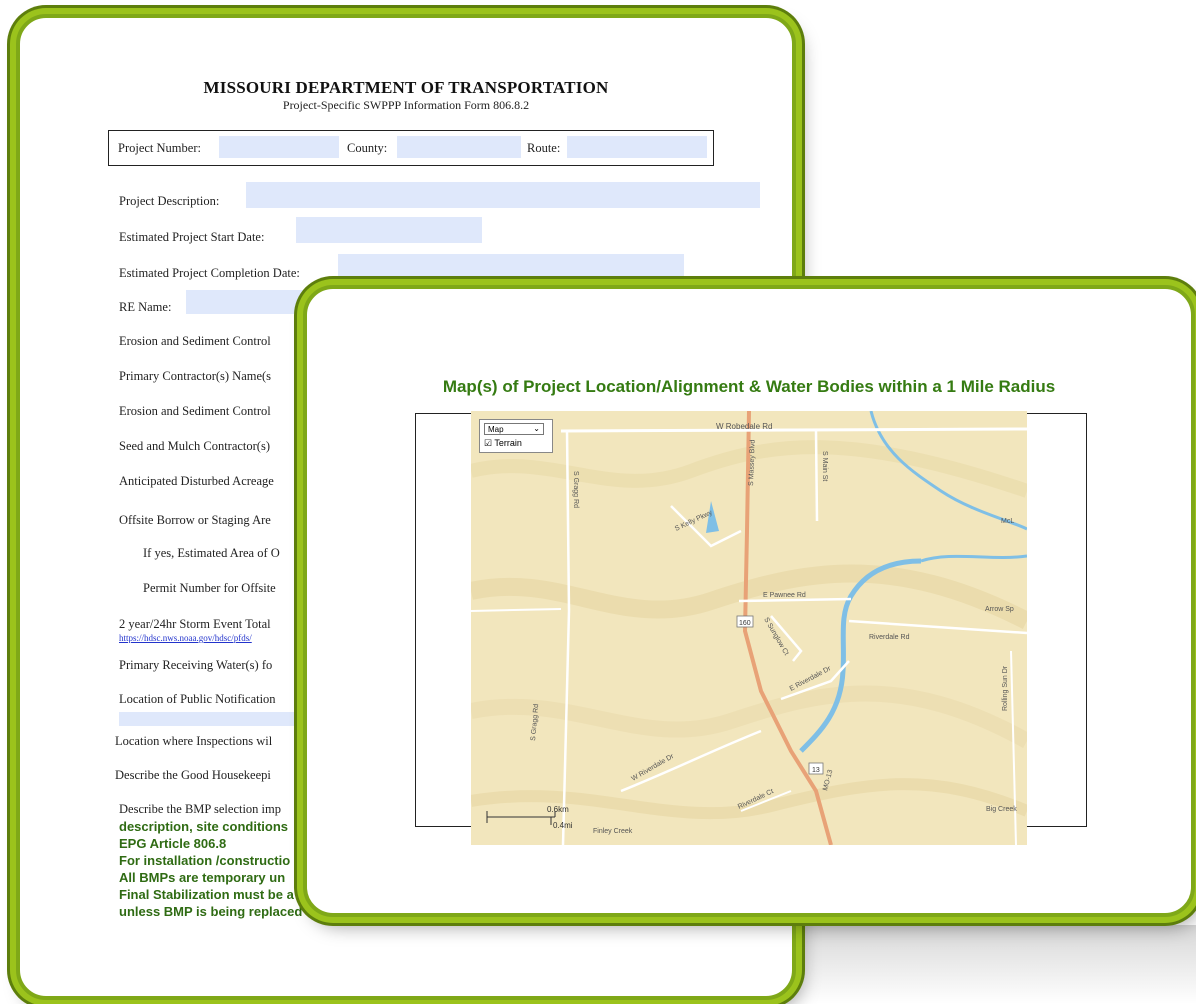 The height and width of the screenshot is (1004, 1196). I want to click on terrain-toggle: ☑ Terrain, so click(503, 443).